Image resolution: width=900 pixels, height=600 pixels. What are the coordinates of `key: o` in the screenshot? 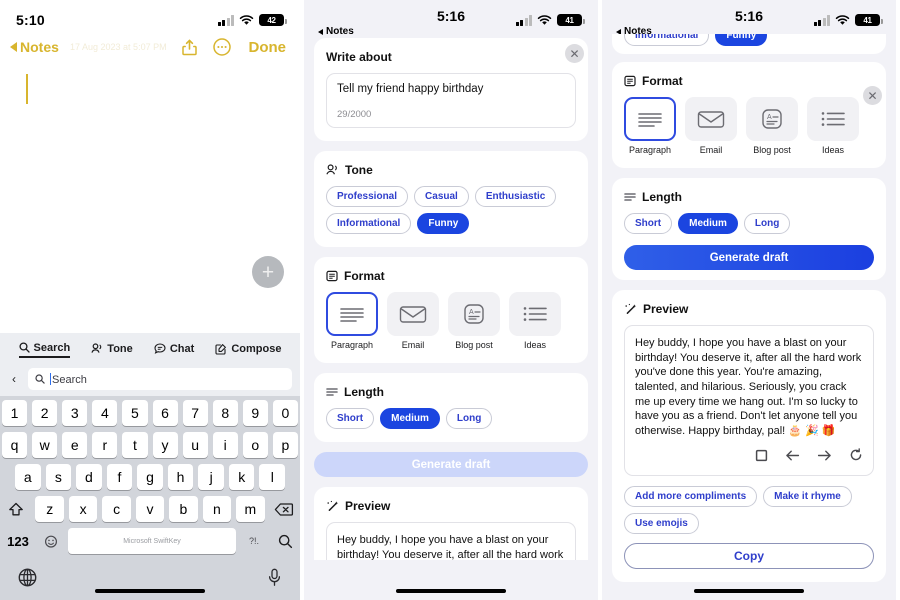 It's located at (255, 445).